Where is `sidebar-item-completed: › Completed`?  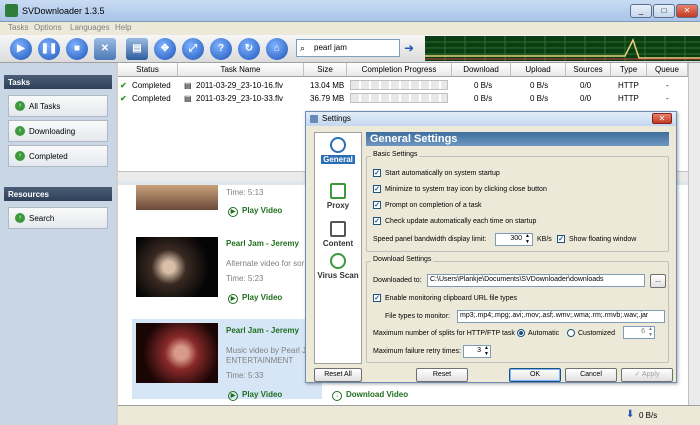 sidebar-item-completed: › Completed is located at coordinates (58, 156).